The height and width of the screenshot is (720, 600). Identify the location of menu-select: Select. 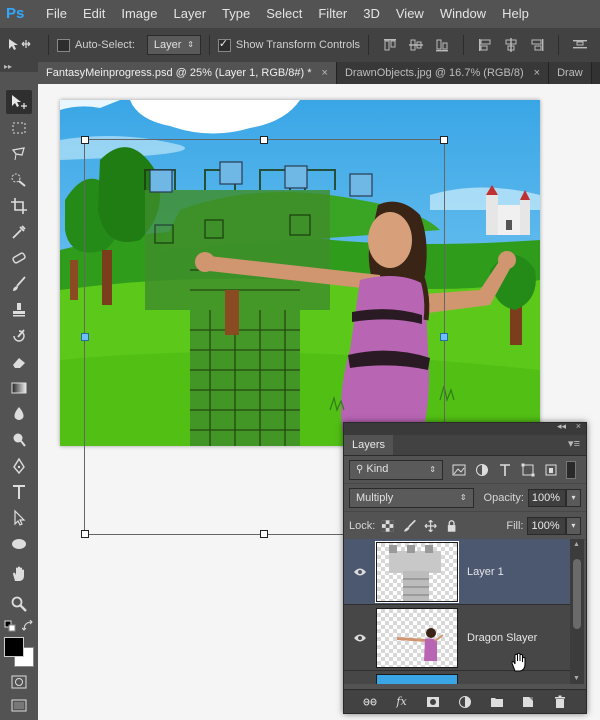
(284, 14).